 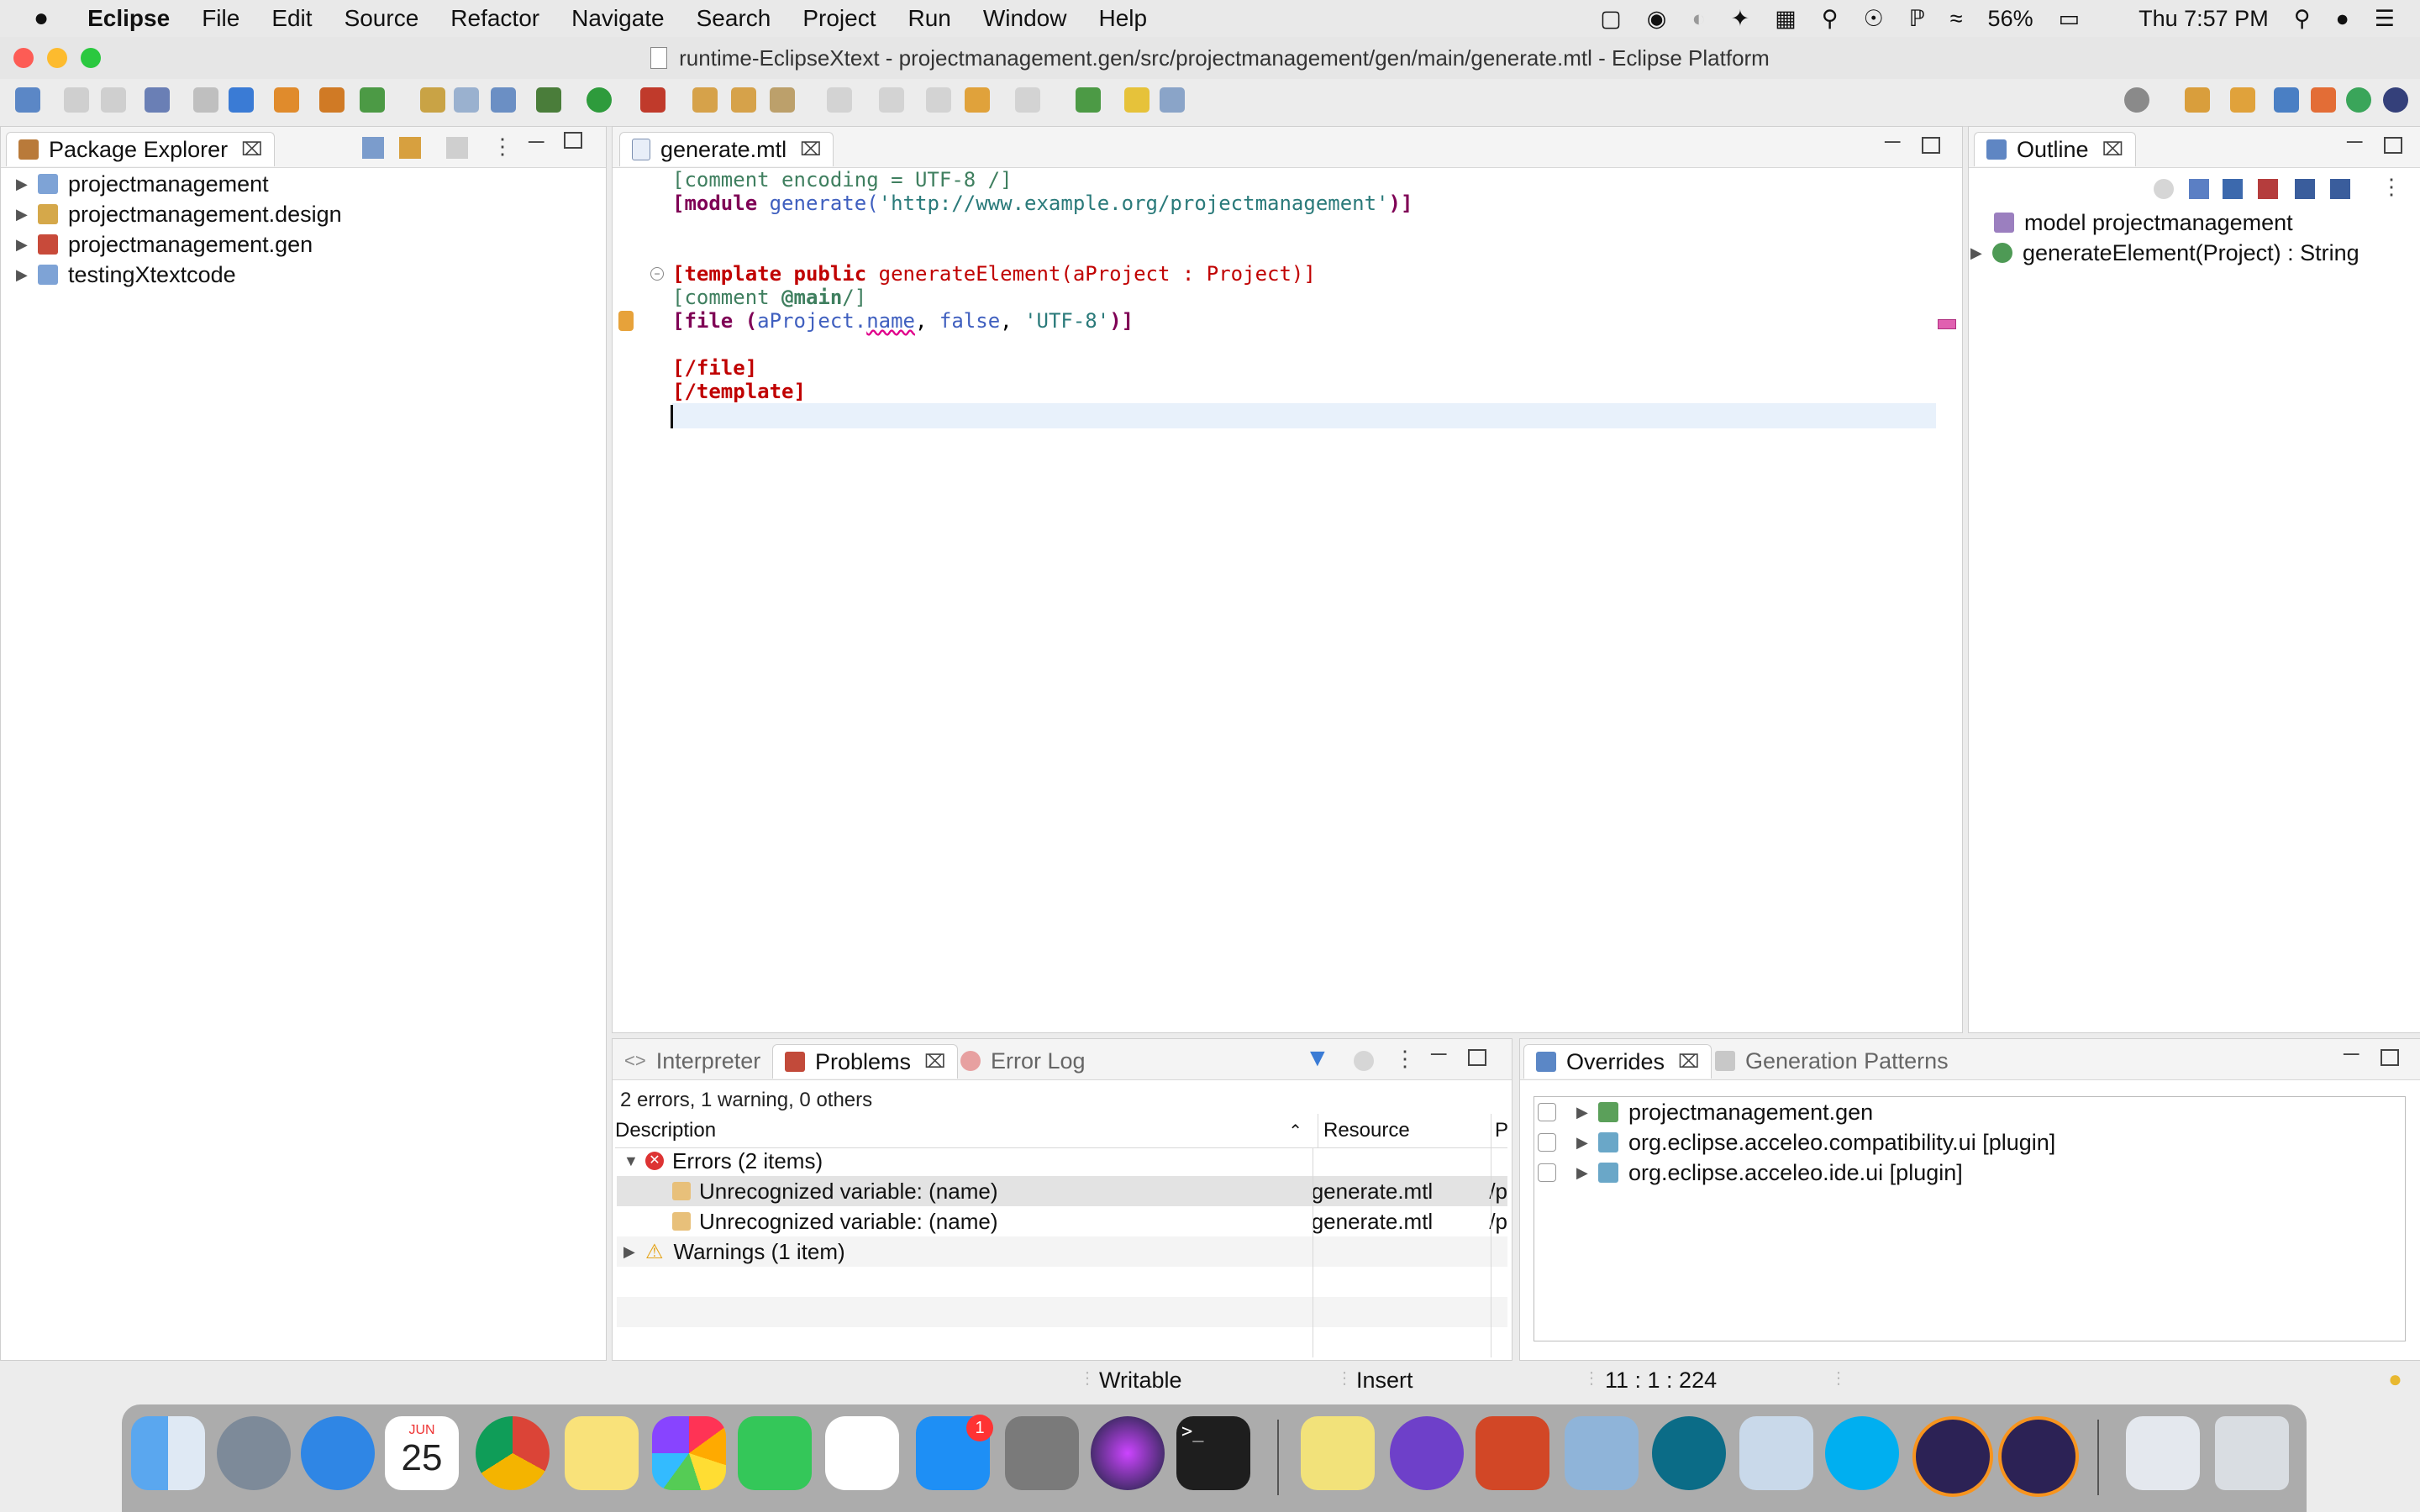 What do you see at coordinates (1862, 1453) in the screenshot?
I see `skype-icon` at bounding box center [1862, 1453].